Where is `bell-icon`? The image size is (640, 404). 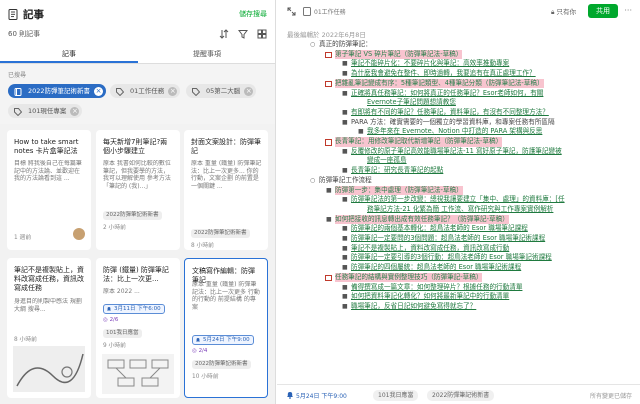 bell-icon is located at coordinates (290, 396).